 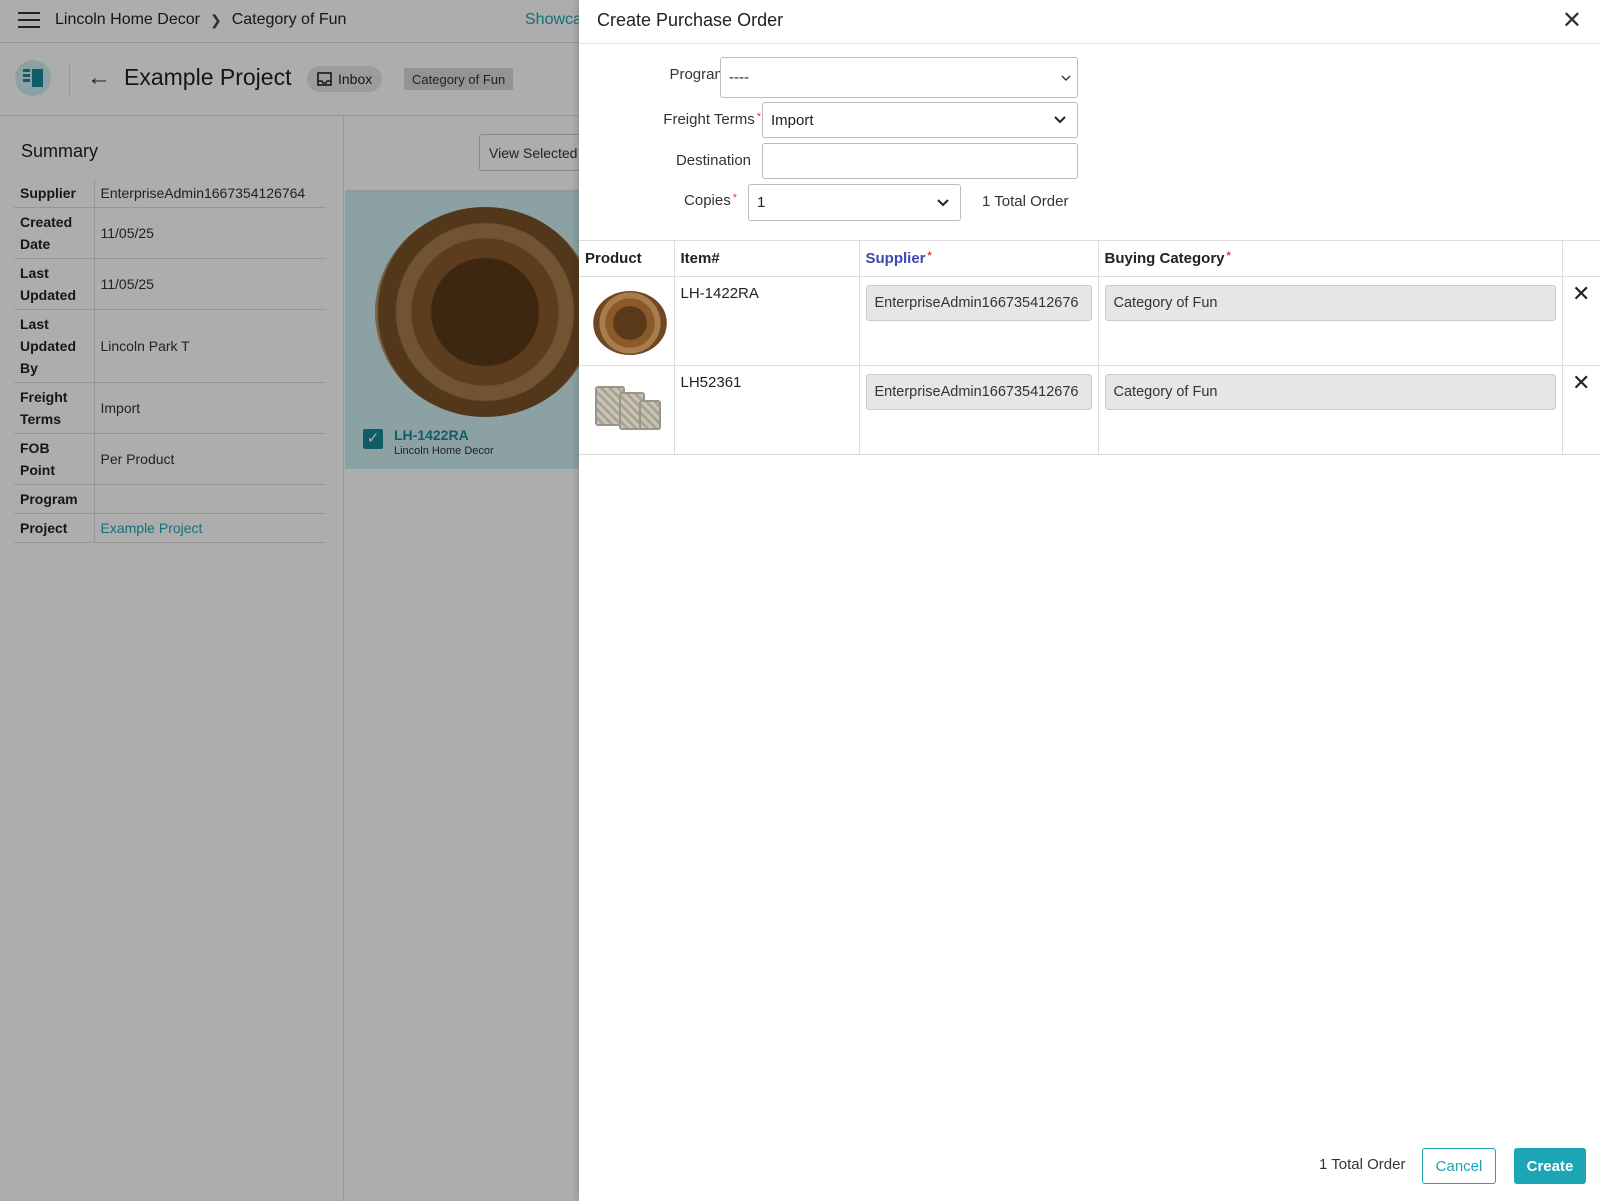 I want to click on copies-value: 1, so click(x=761, y=202).